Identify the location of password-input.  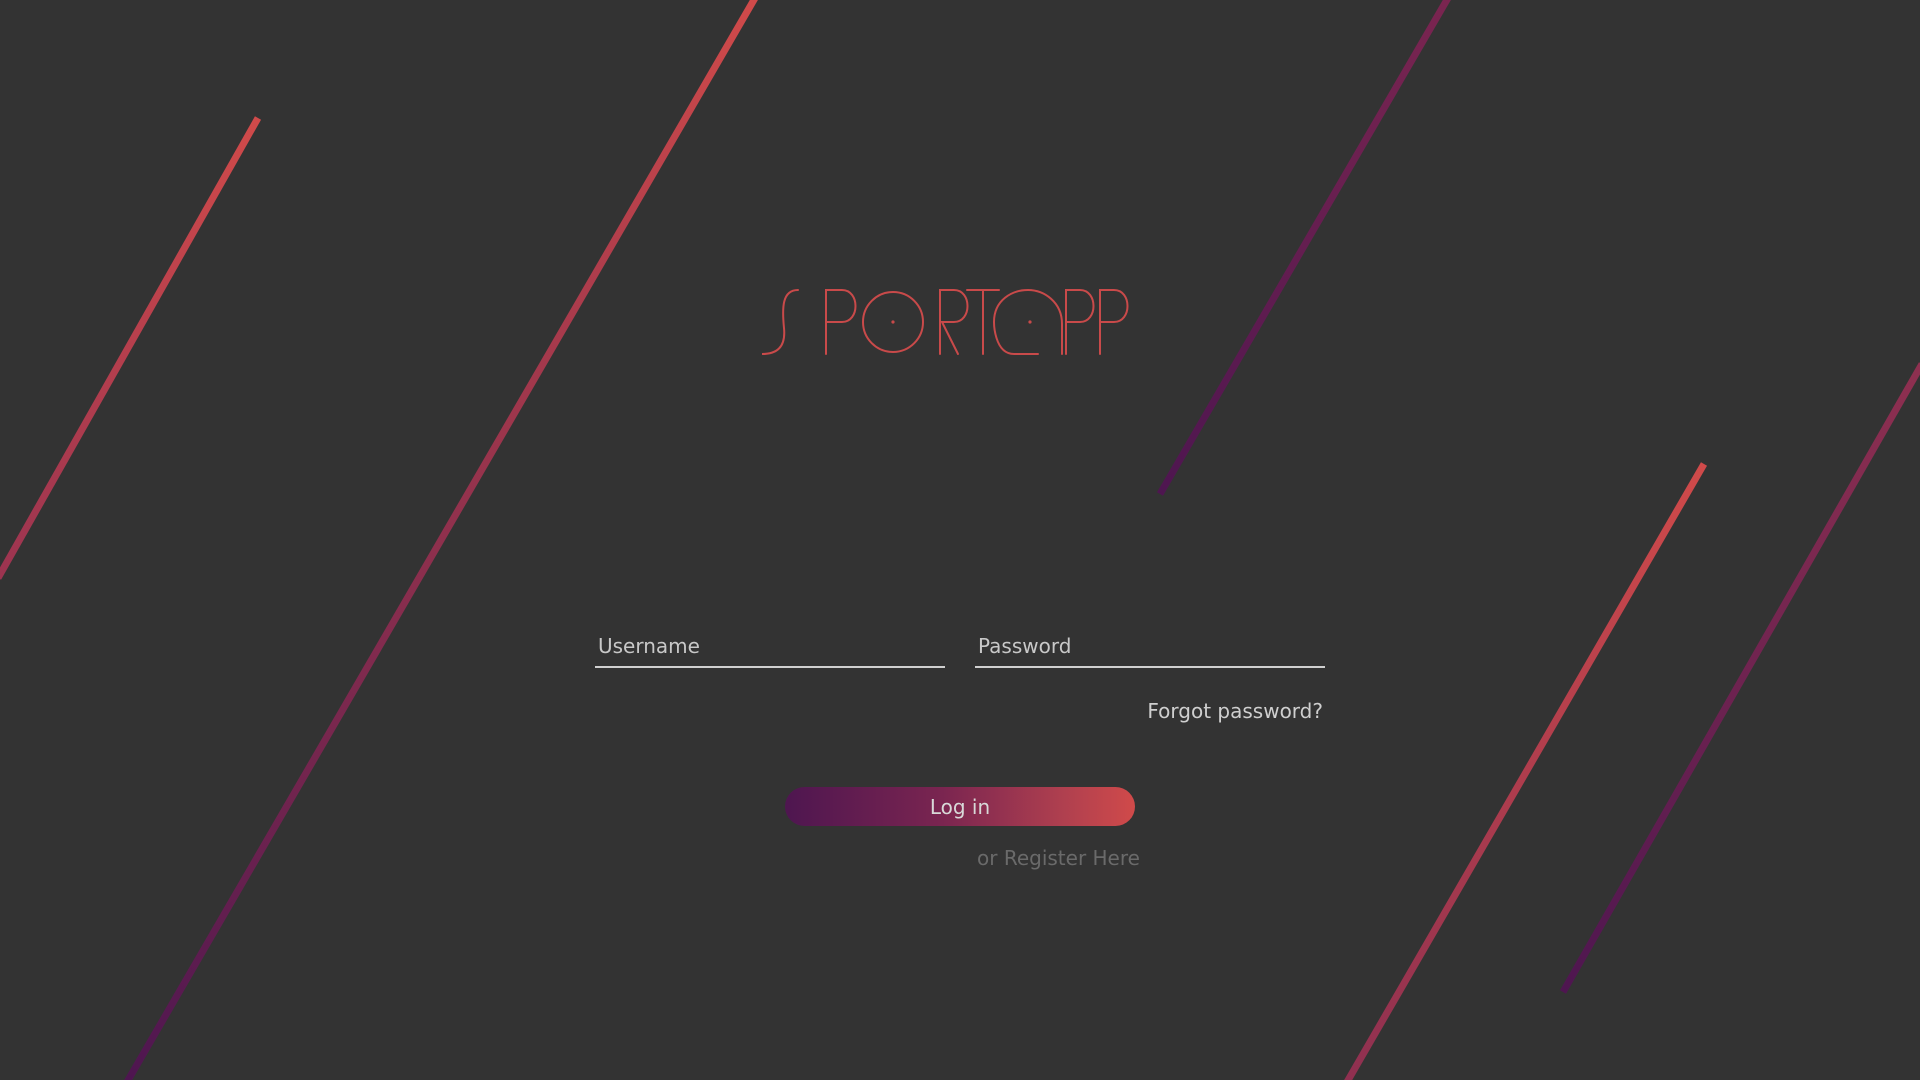
(1150, 646).